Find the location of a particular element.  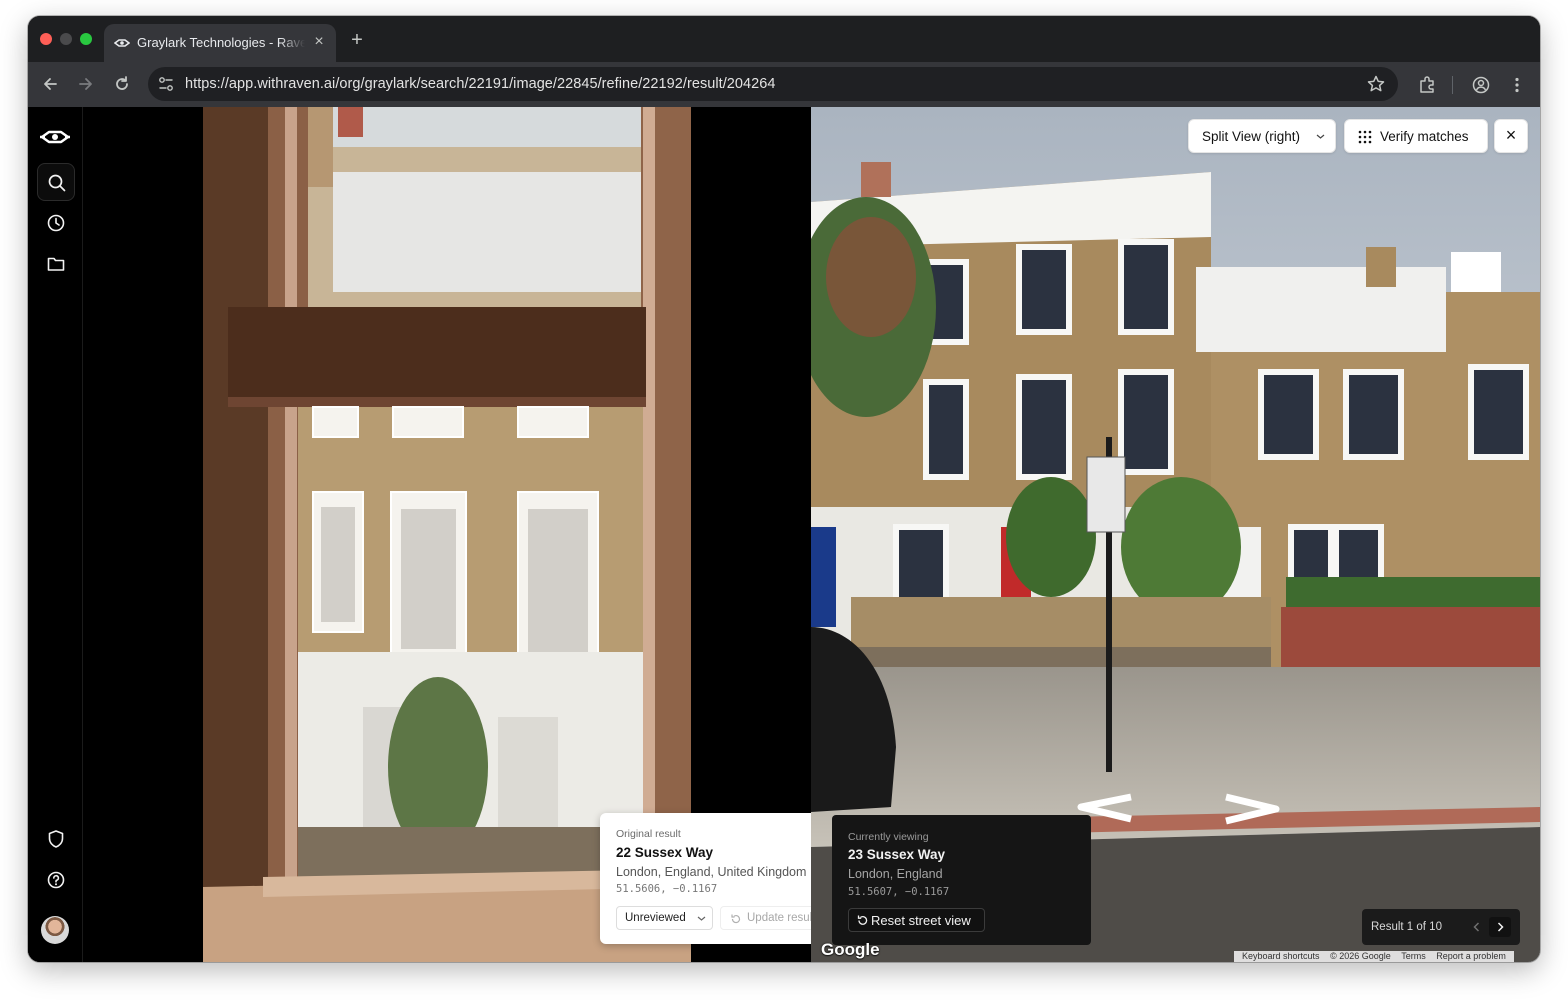

close-window-button is located at coordinates (46, 39).